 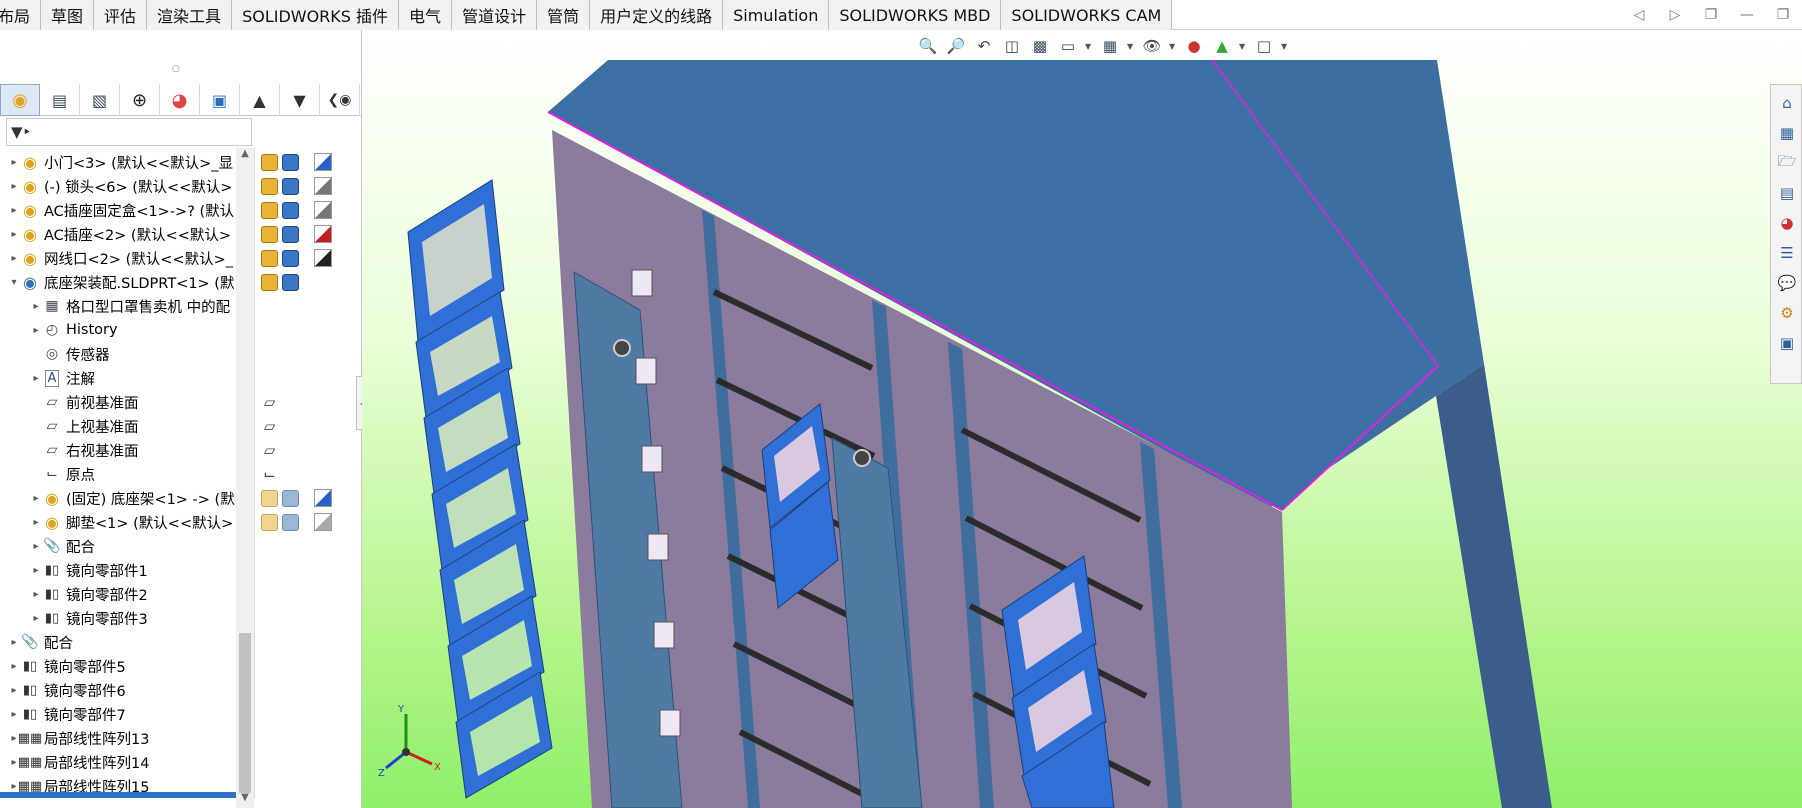 I want to click on view-orientation-dropdown-icon: ▼, so click(x=1089, y=46).